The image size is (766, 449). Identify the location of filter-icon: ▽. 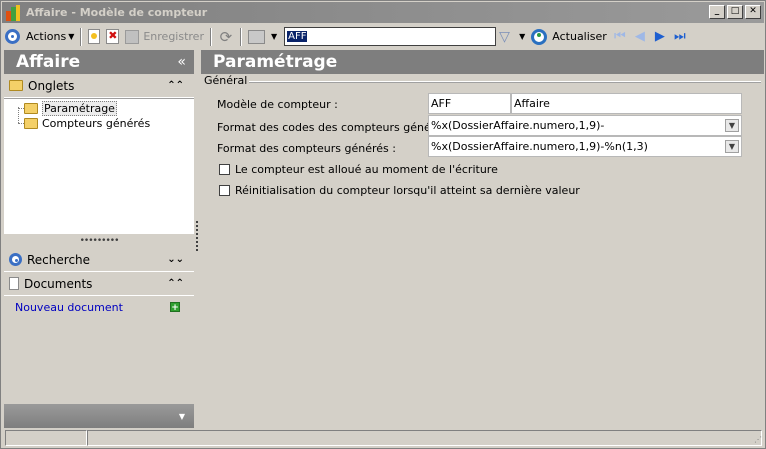
(504, 36).